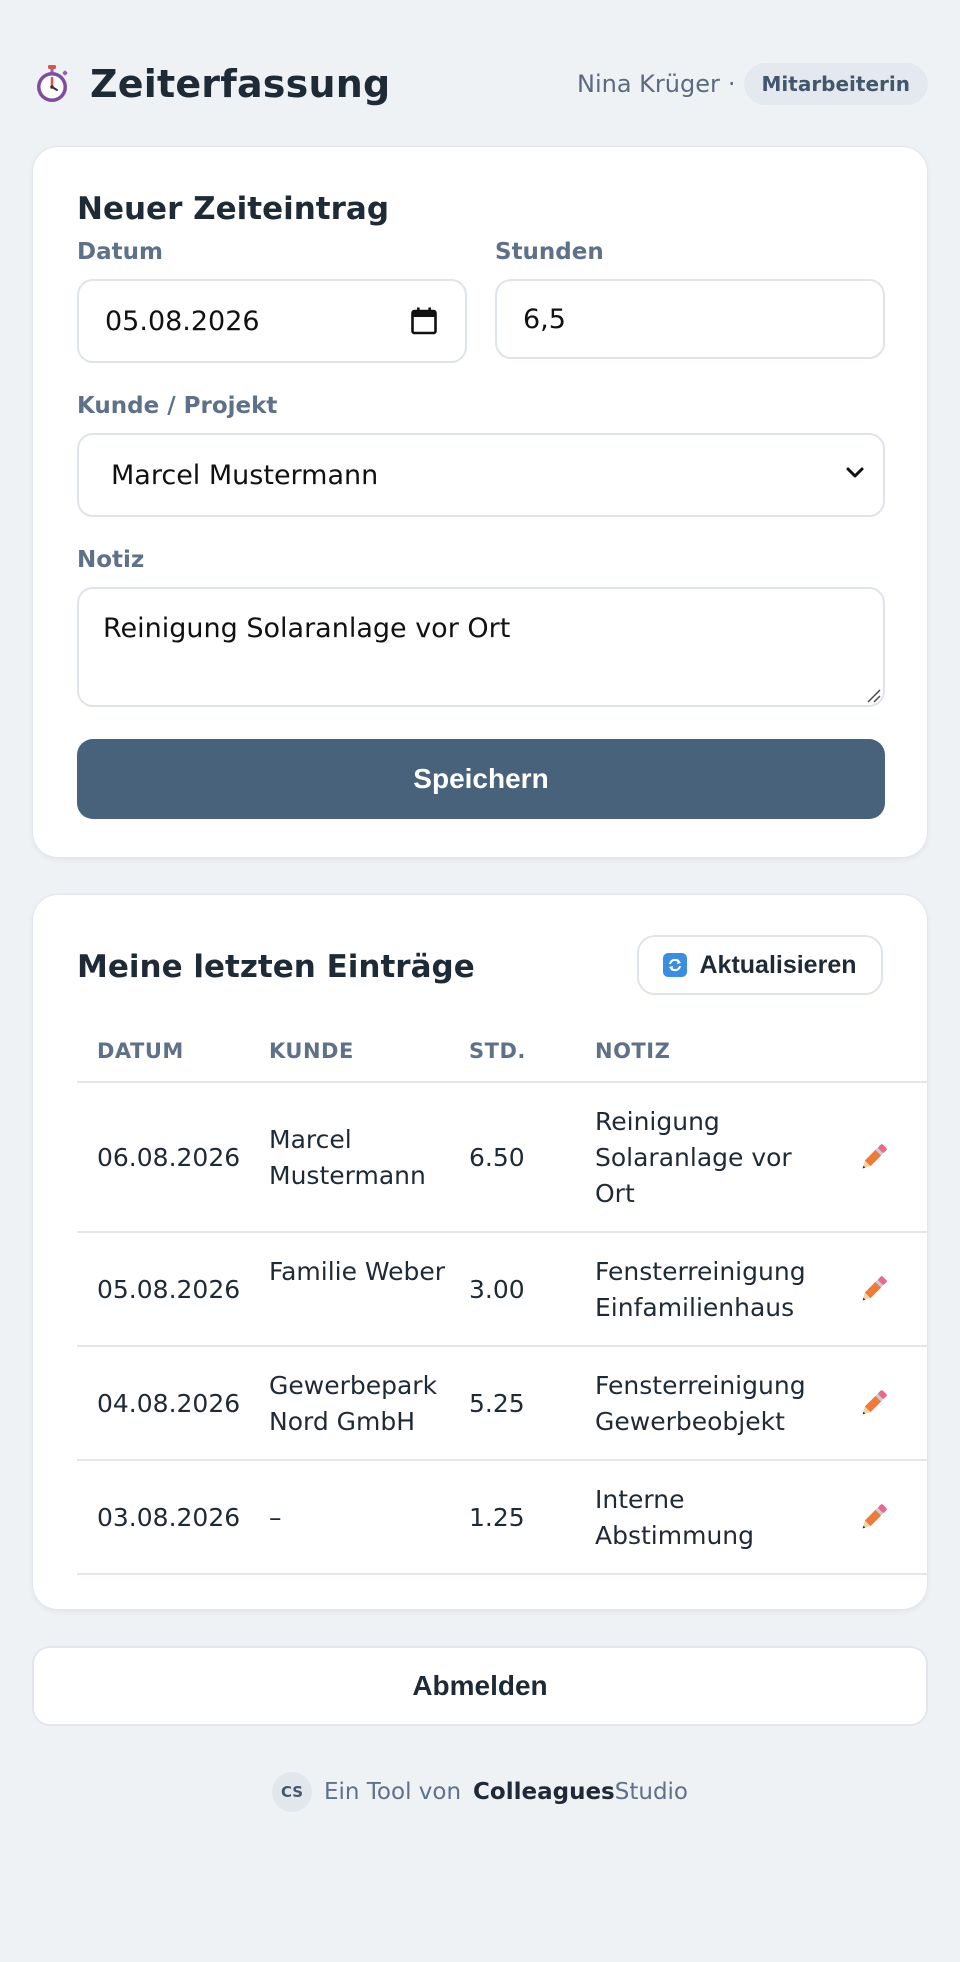 Image resolution: width=960 pixels, height=1962 pixels. Describe the element at coordinates (544, 1792) in the screenshot. I see `footer-brand-bold: Colleagues` at that location.